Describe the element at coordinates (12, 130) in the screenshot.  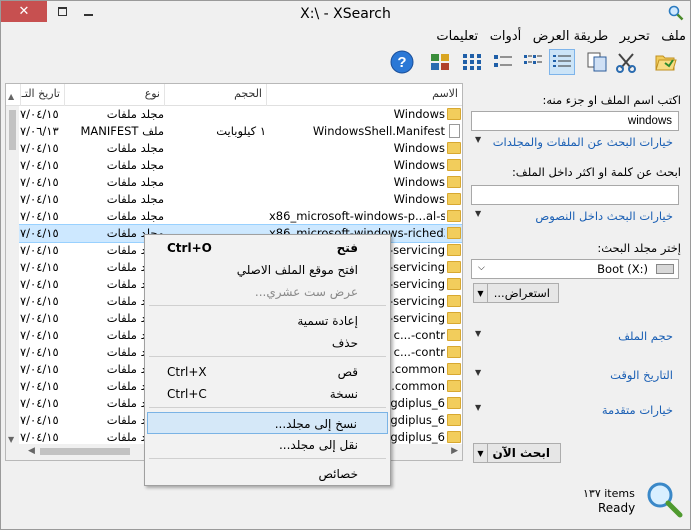
I see `scroll-thumb` at that location.